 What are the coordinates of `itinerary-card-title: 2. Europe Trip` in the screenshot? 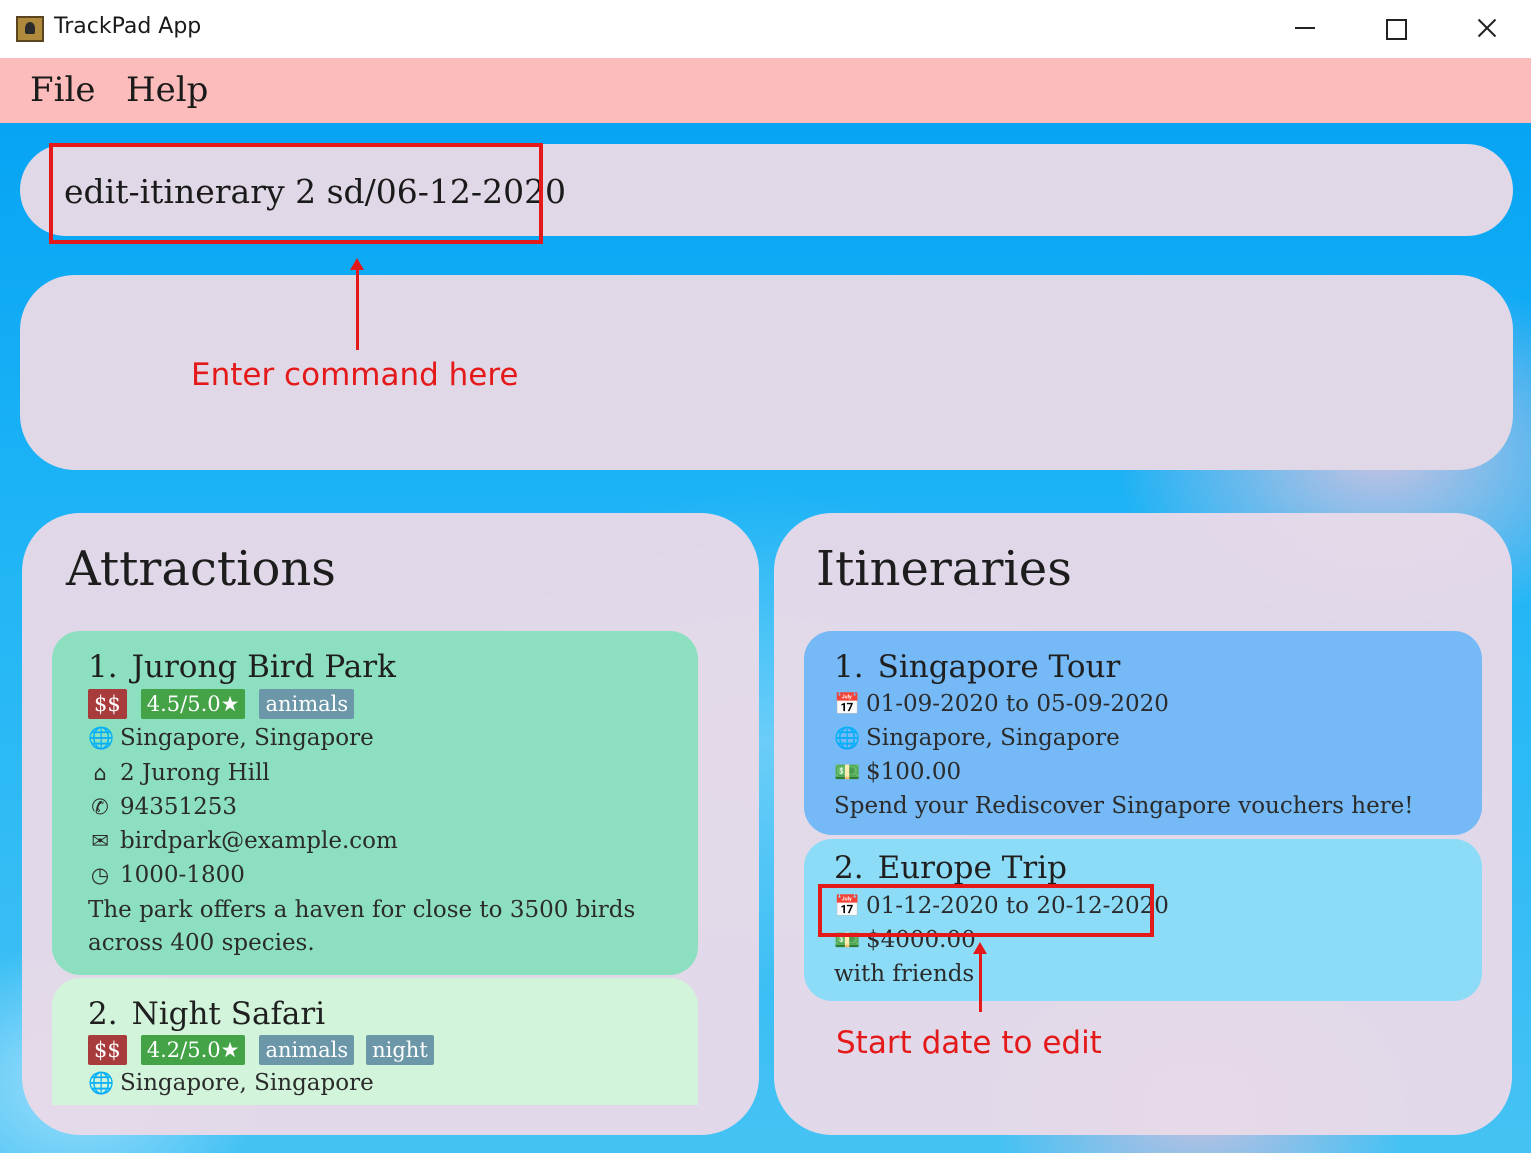 It's located at (950, 868).